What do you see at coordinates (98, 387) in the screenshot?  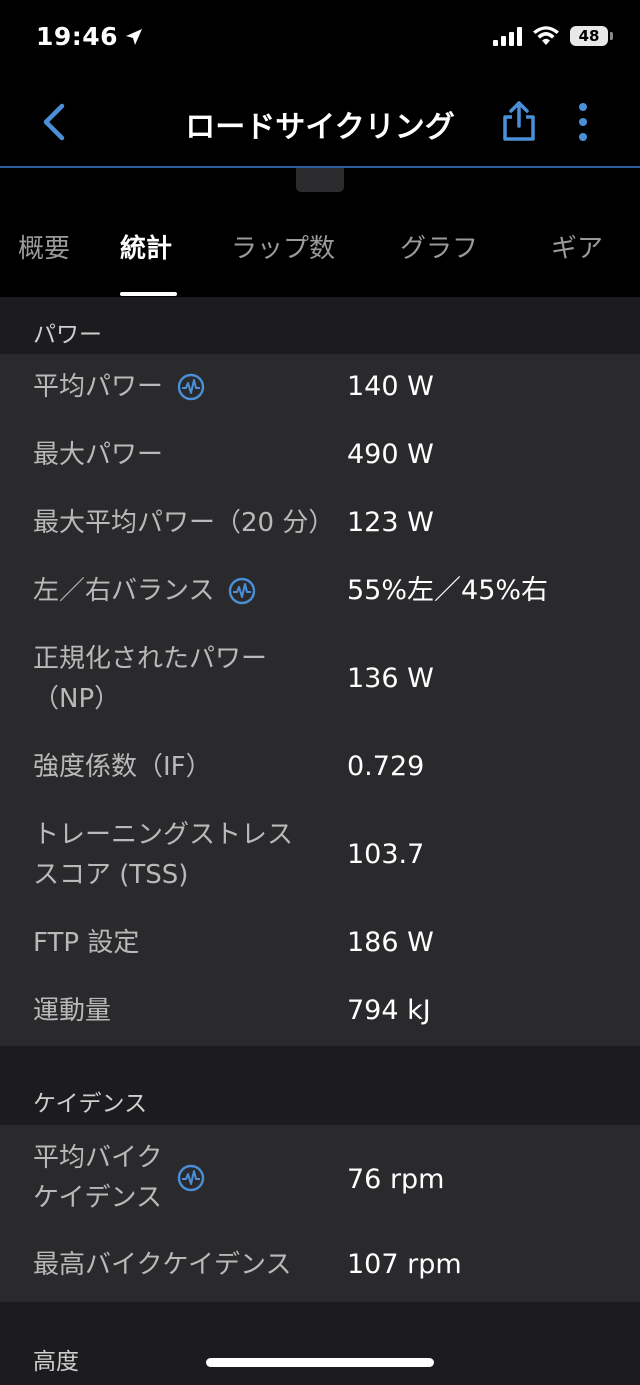 I see `row-label-text: 平均パワー` at bounding box center [98, 387].